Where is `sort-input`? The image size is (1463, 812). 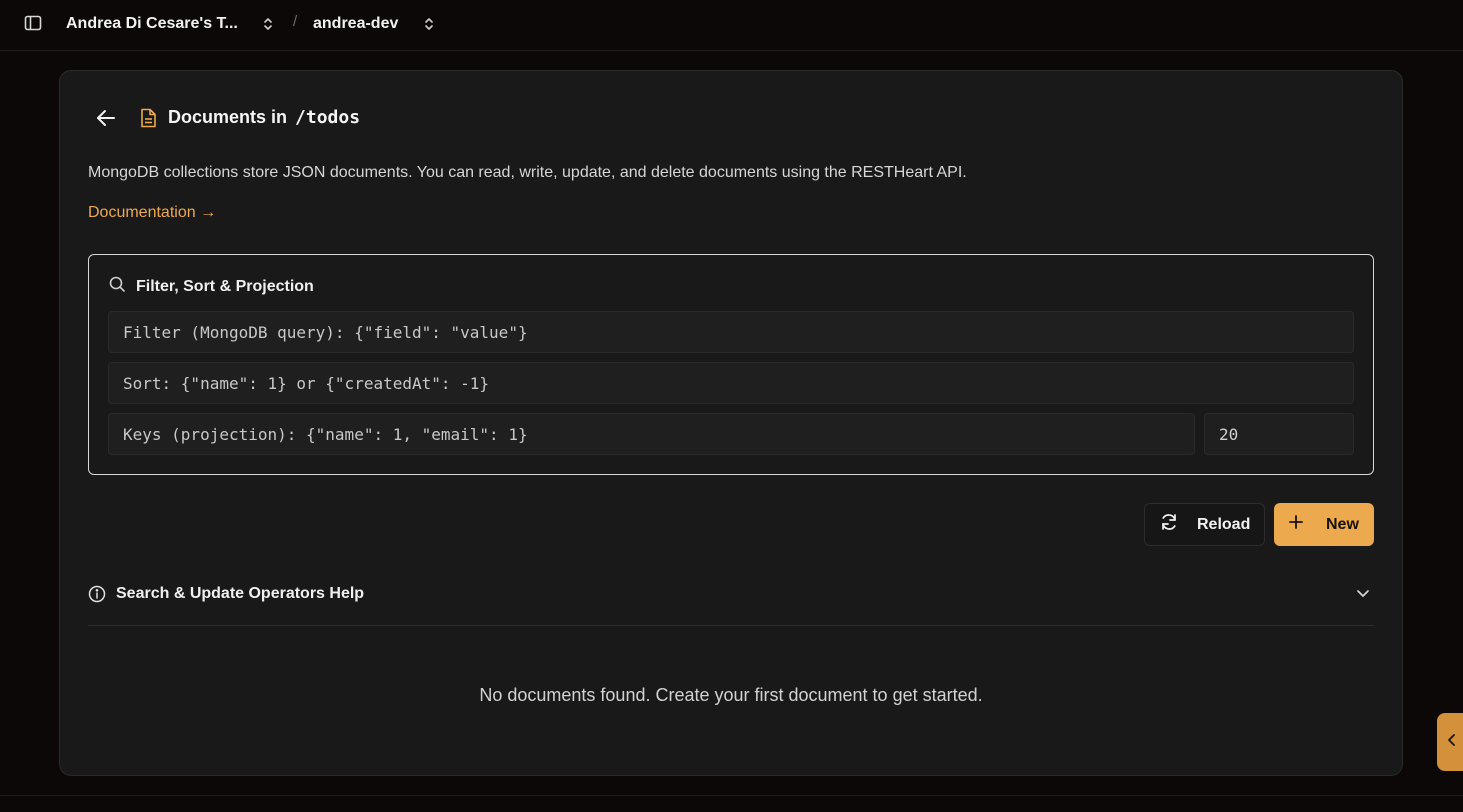
sort-input is located at coordinates (738, 383).